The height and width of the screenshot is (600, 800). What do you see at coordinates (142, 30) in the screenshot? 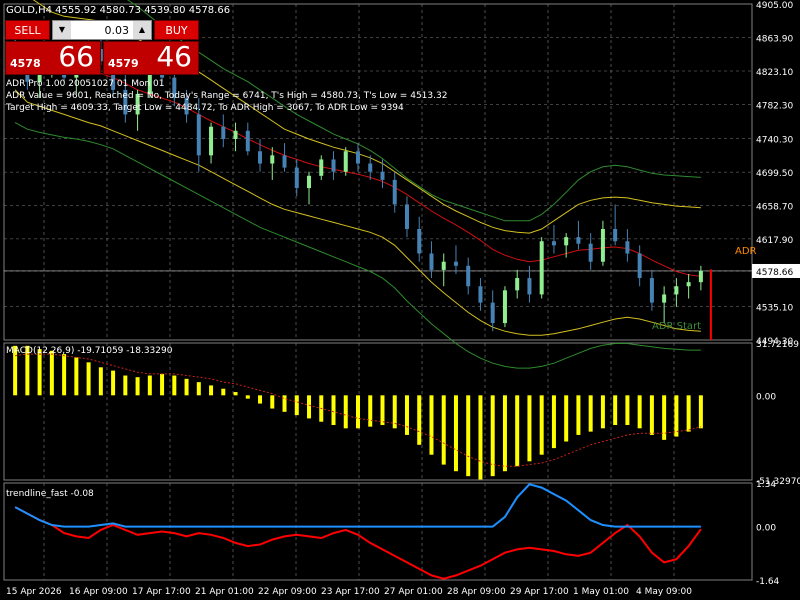
I see `lot-stepper-icon: ▲` at bounding box center [142, 30].